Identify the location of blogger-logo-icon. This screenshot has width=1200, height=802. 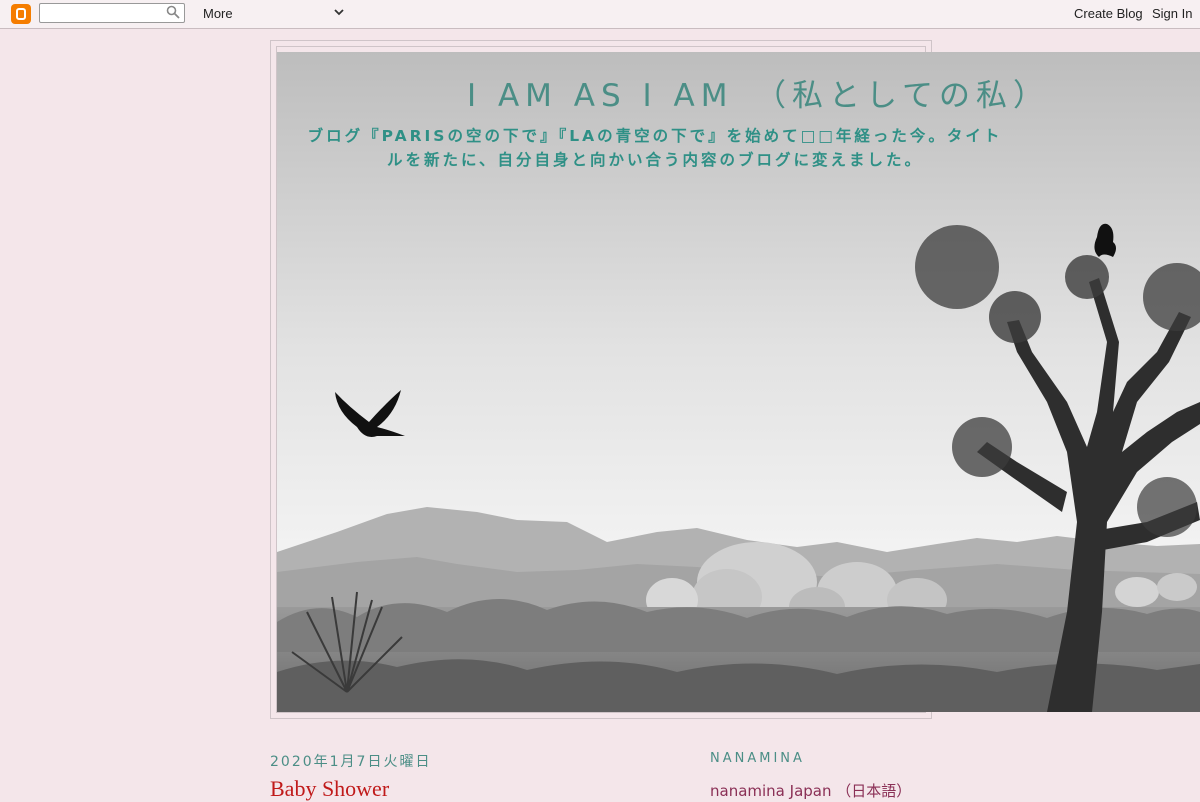
(21, 14).